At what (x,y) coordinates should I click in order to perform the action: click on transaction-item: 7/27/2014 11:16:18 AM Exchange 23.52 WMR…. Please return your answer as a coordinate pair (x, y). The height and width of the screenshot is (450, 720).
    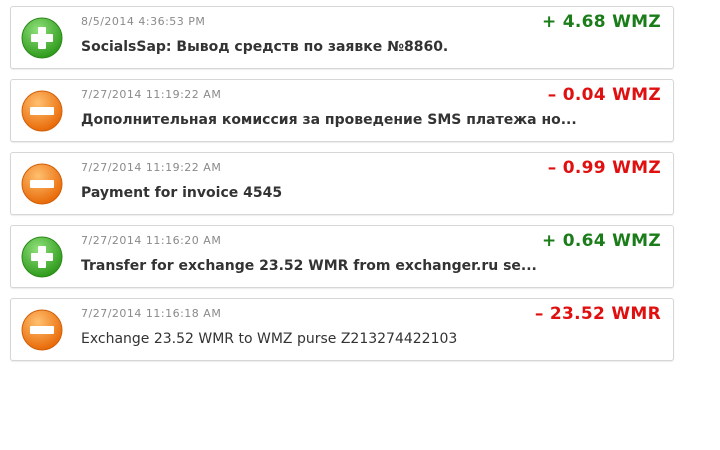
    Looking at the image, I should click on (342, 329).